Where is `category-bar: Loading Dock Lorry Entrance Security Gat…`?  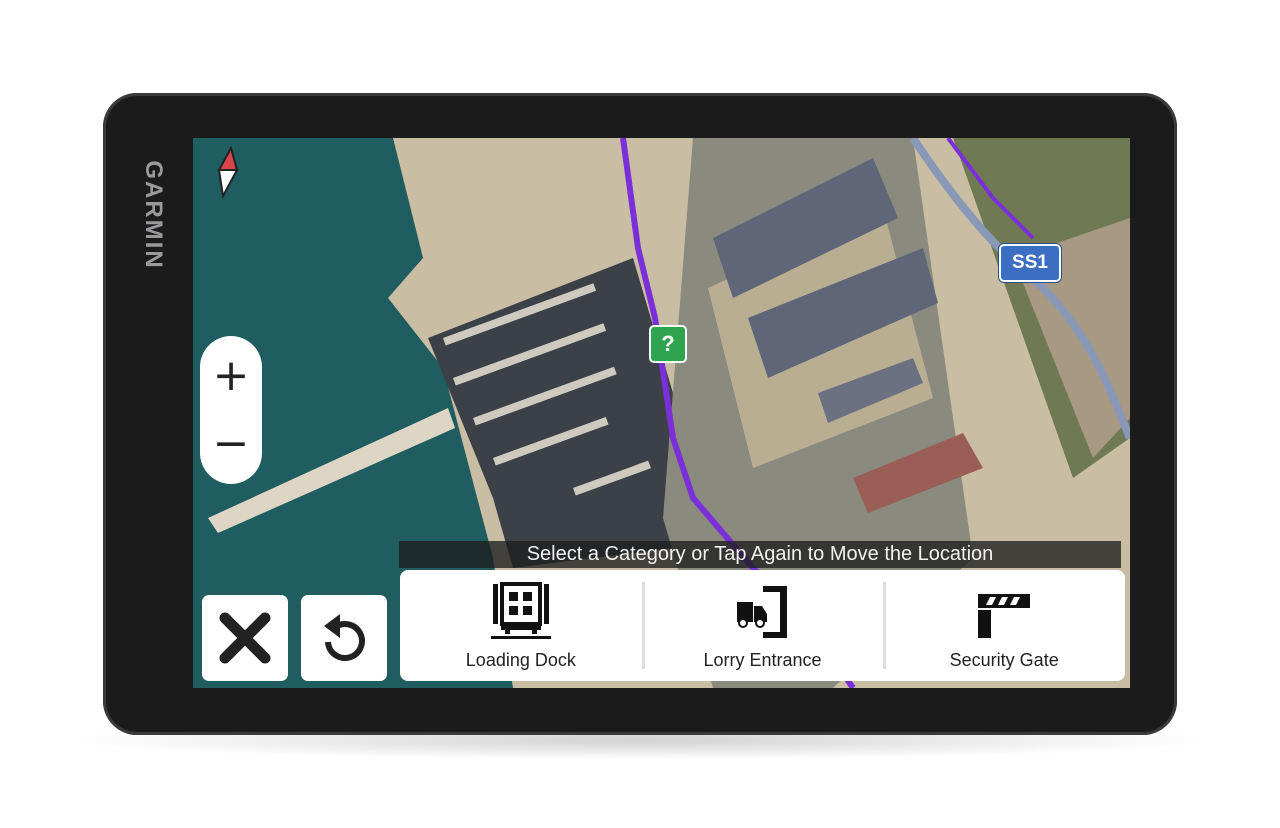 category-bar: Loading Dock Lorry Entrance Security Gat… is located at coordinates (762, 625).